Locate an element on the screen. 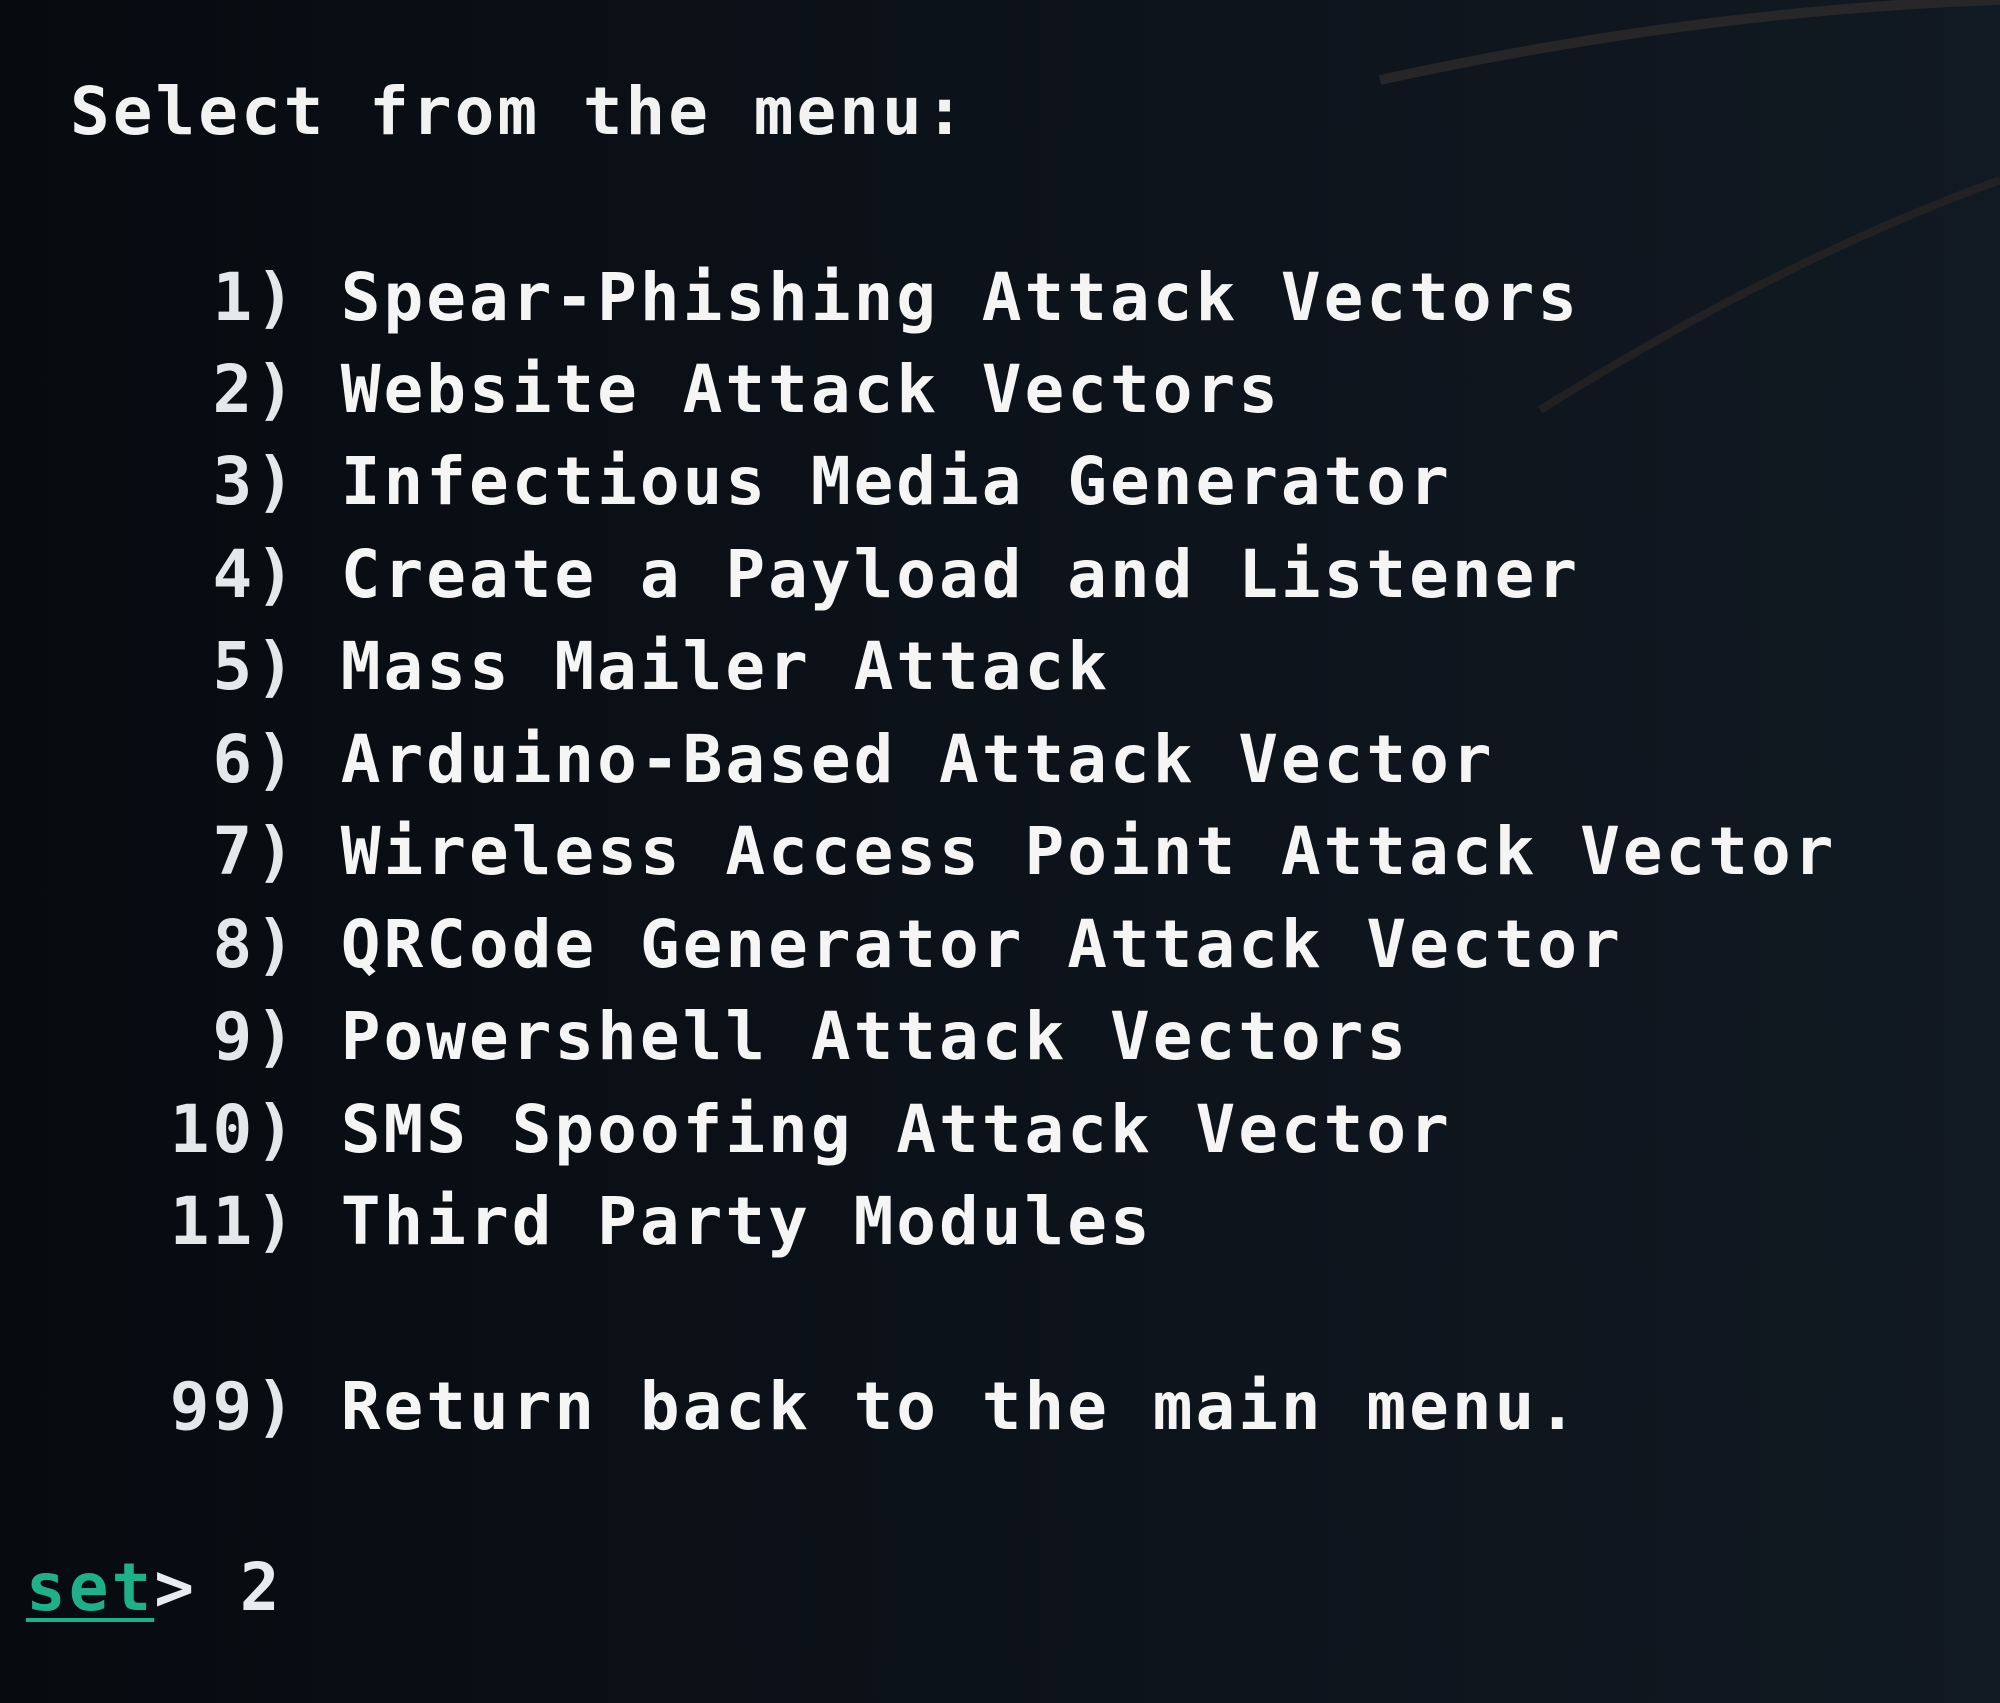 The height and width of the screenshot is (1703, 2000). menu-item-number: 5) is located at coordinates (255, 666).